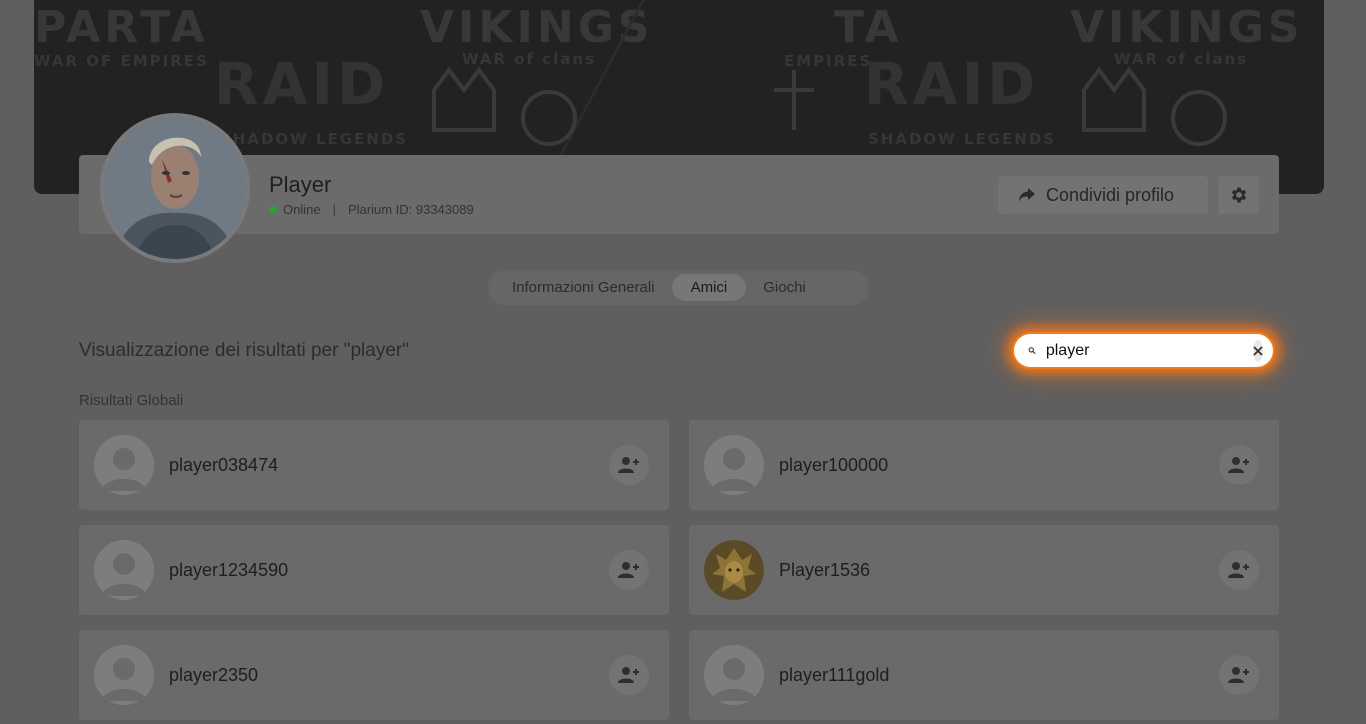  Describe the element at coordinates (784, 287) in the screenshot. I see `tab-games: Giochi` at that location.